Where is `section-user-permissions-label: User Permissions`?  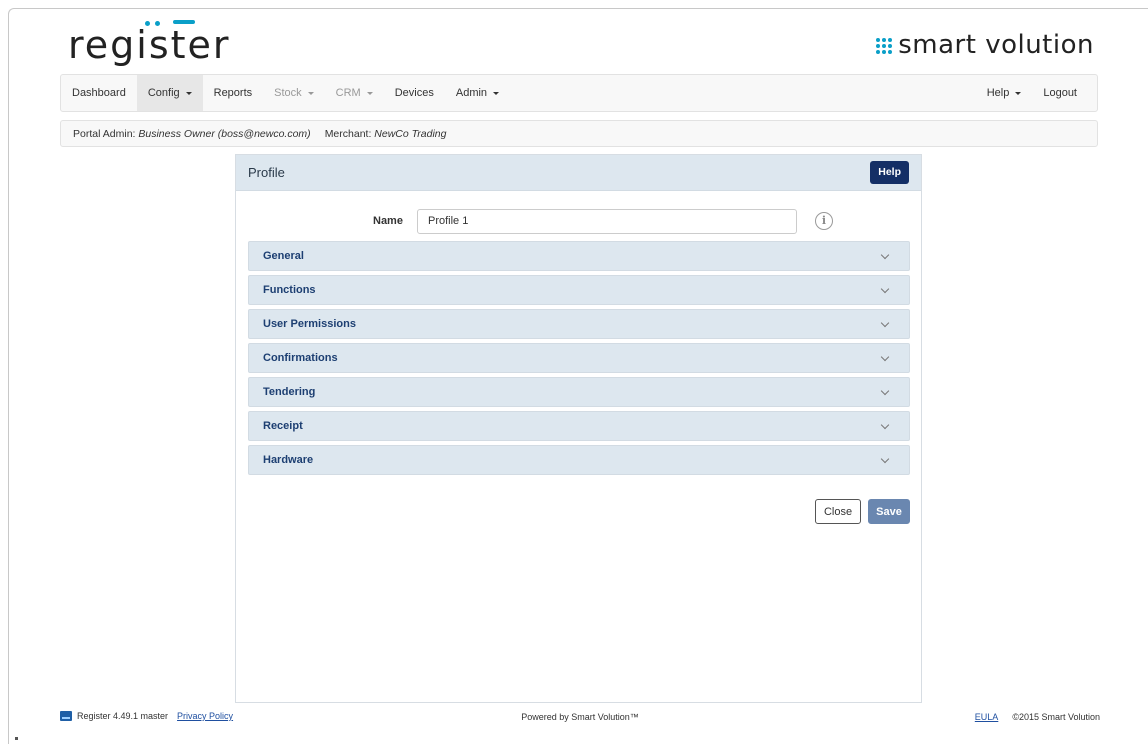 section-user-permissions-label: User Permissions is located at coordinates (309, 324).